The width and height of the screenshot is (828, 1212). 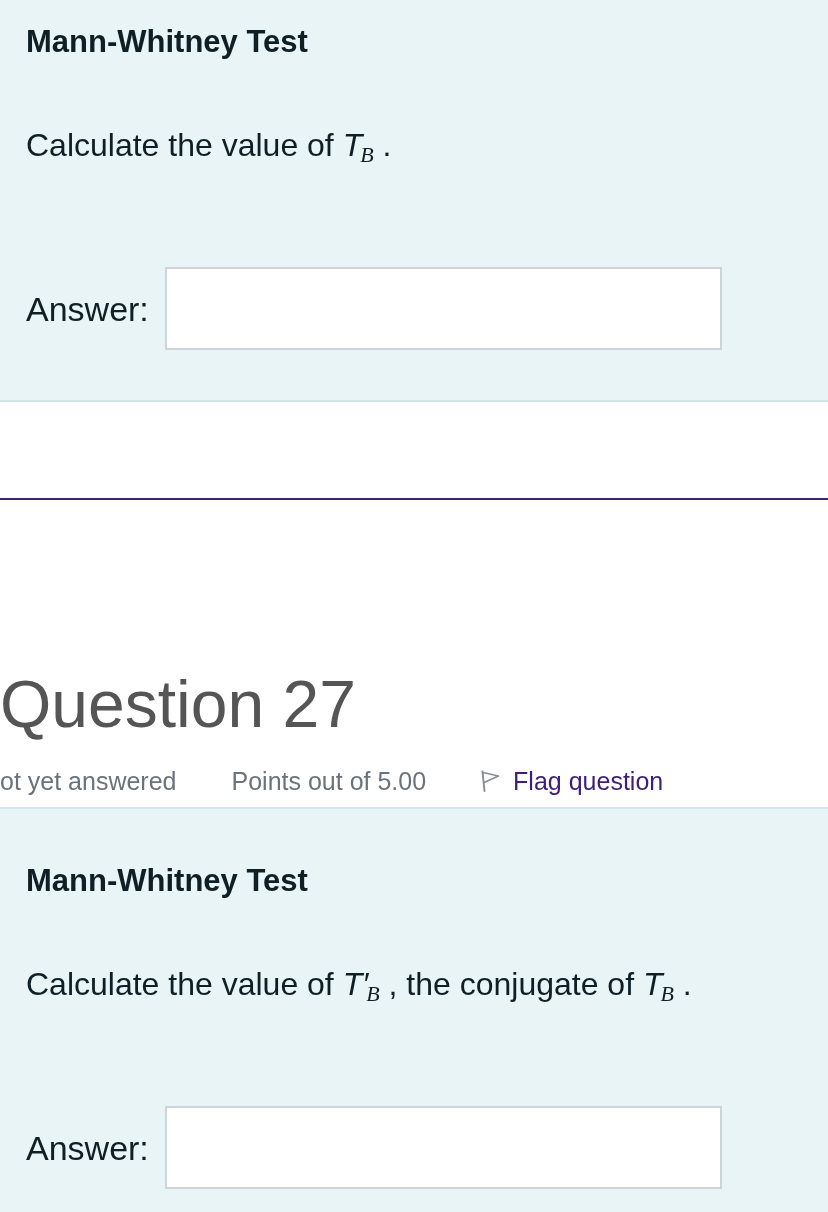 What do you see at coordinates (88, 781) in the screenshot?
I see `question-status: ot yet answered` at bounding box center [88, 781].